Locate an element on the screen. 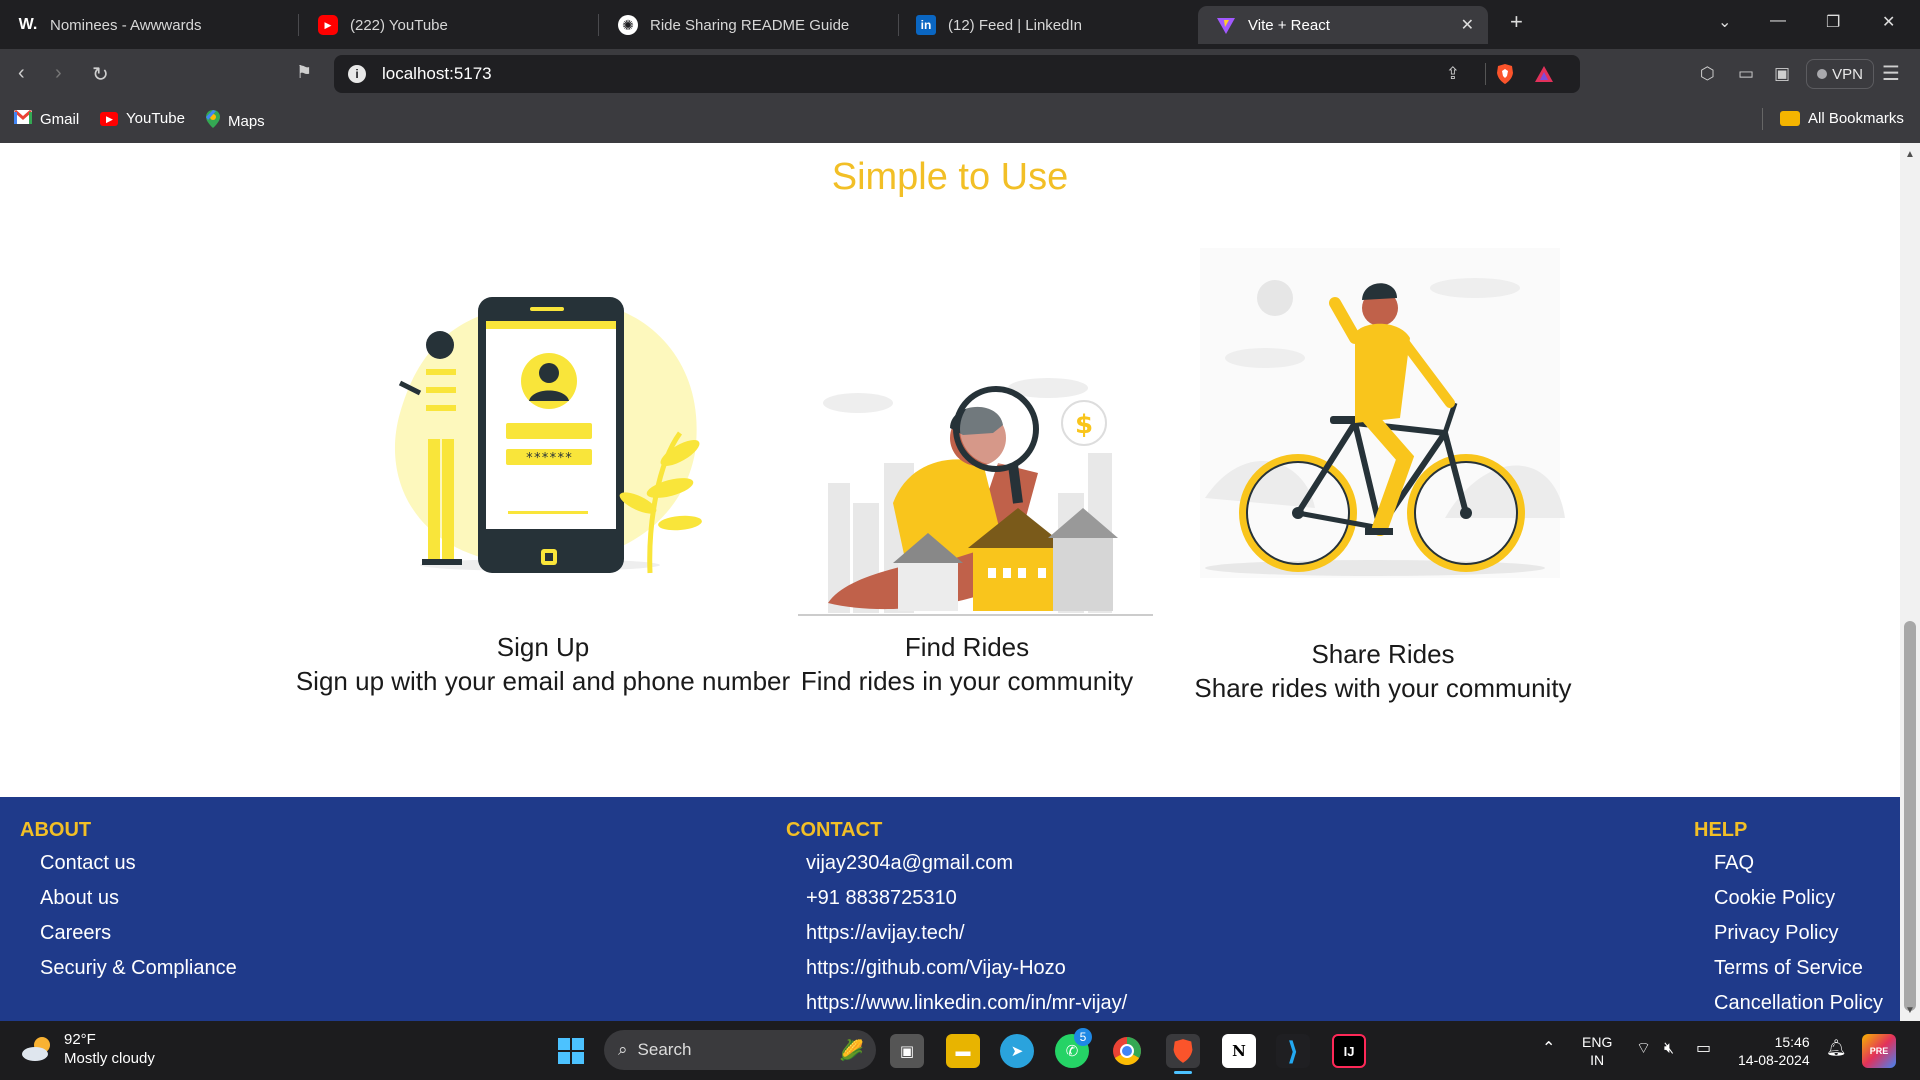 This screenshot has height=1080, width=1920. all-bookmarks: All Bookmarks is located at coordinates (1842, 118).